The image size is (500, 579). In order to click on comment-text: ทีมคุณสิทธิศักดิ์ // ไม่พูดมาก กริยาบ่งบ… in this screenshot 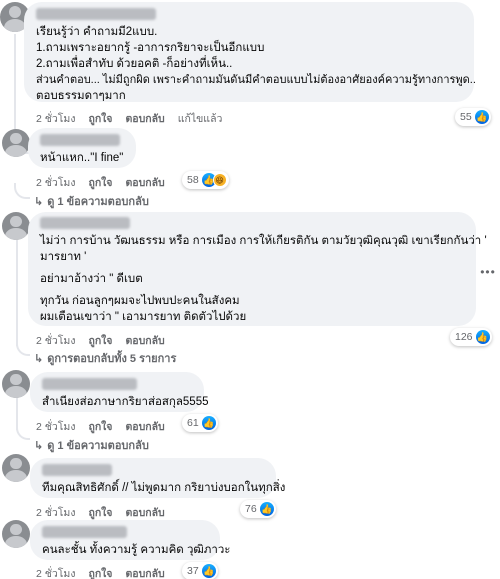, I will do `click(164, 488)`.